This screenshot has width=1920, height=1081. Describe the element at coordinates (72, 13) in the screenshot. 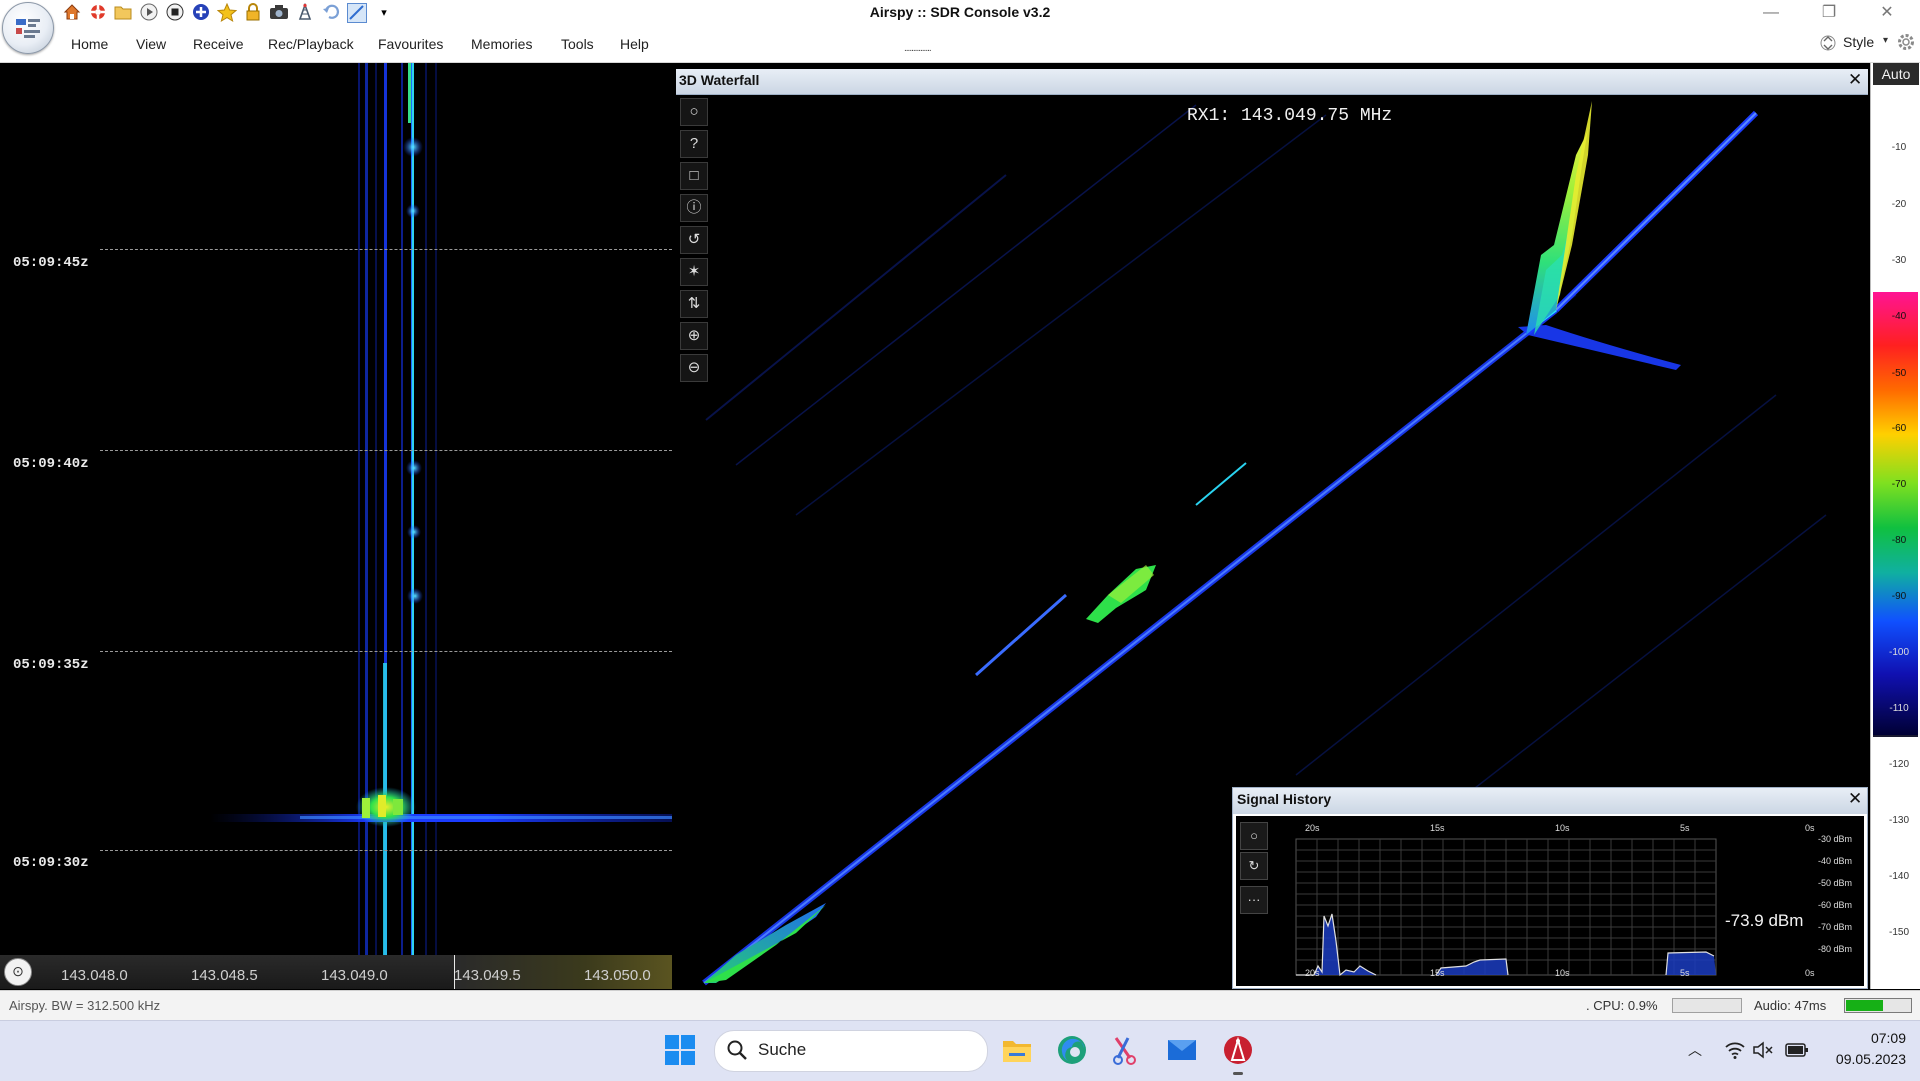

I see `home-icon` at that location.